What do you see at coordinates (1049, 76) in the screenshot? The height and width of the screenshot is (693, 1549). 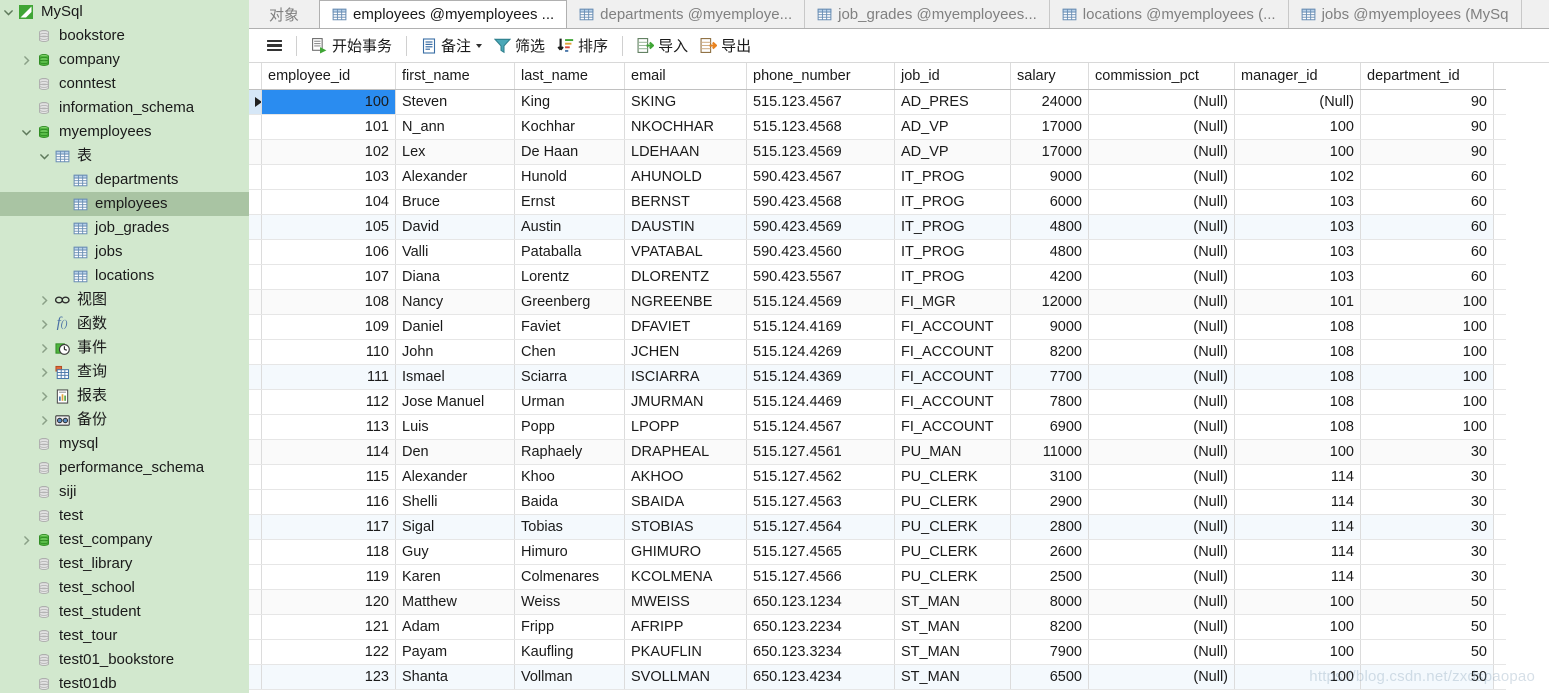 I see `grid-column-header-salary: salary` at bounding box center [1049, 76].